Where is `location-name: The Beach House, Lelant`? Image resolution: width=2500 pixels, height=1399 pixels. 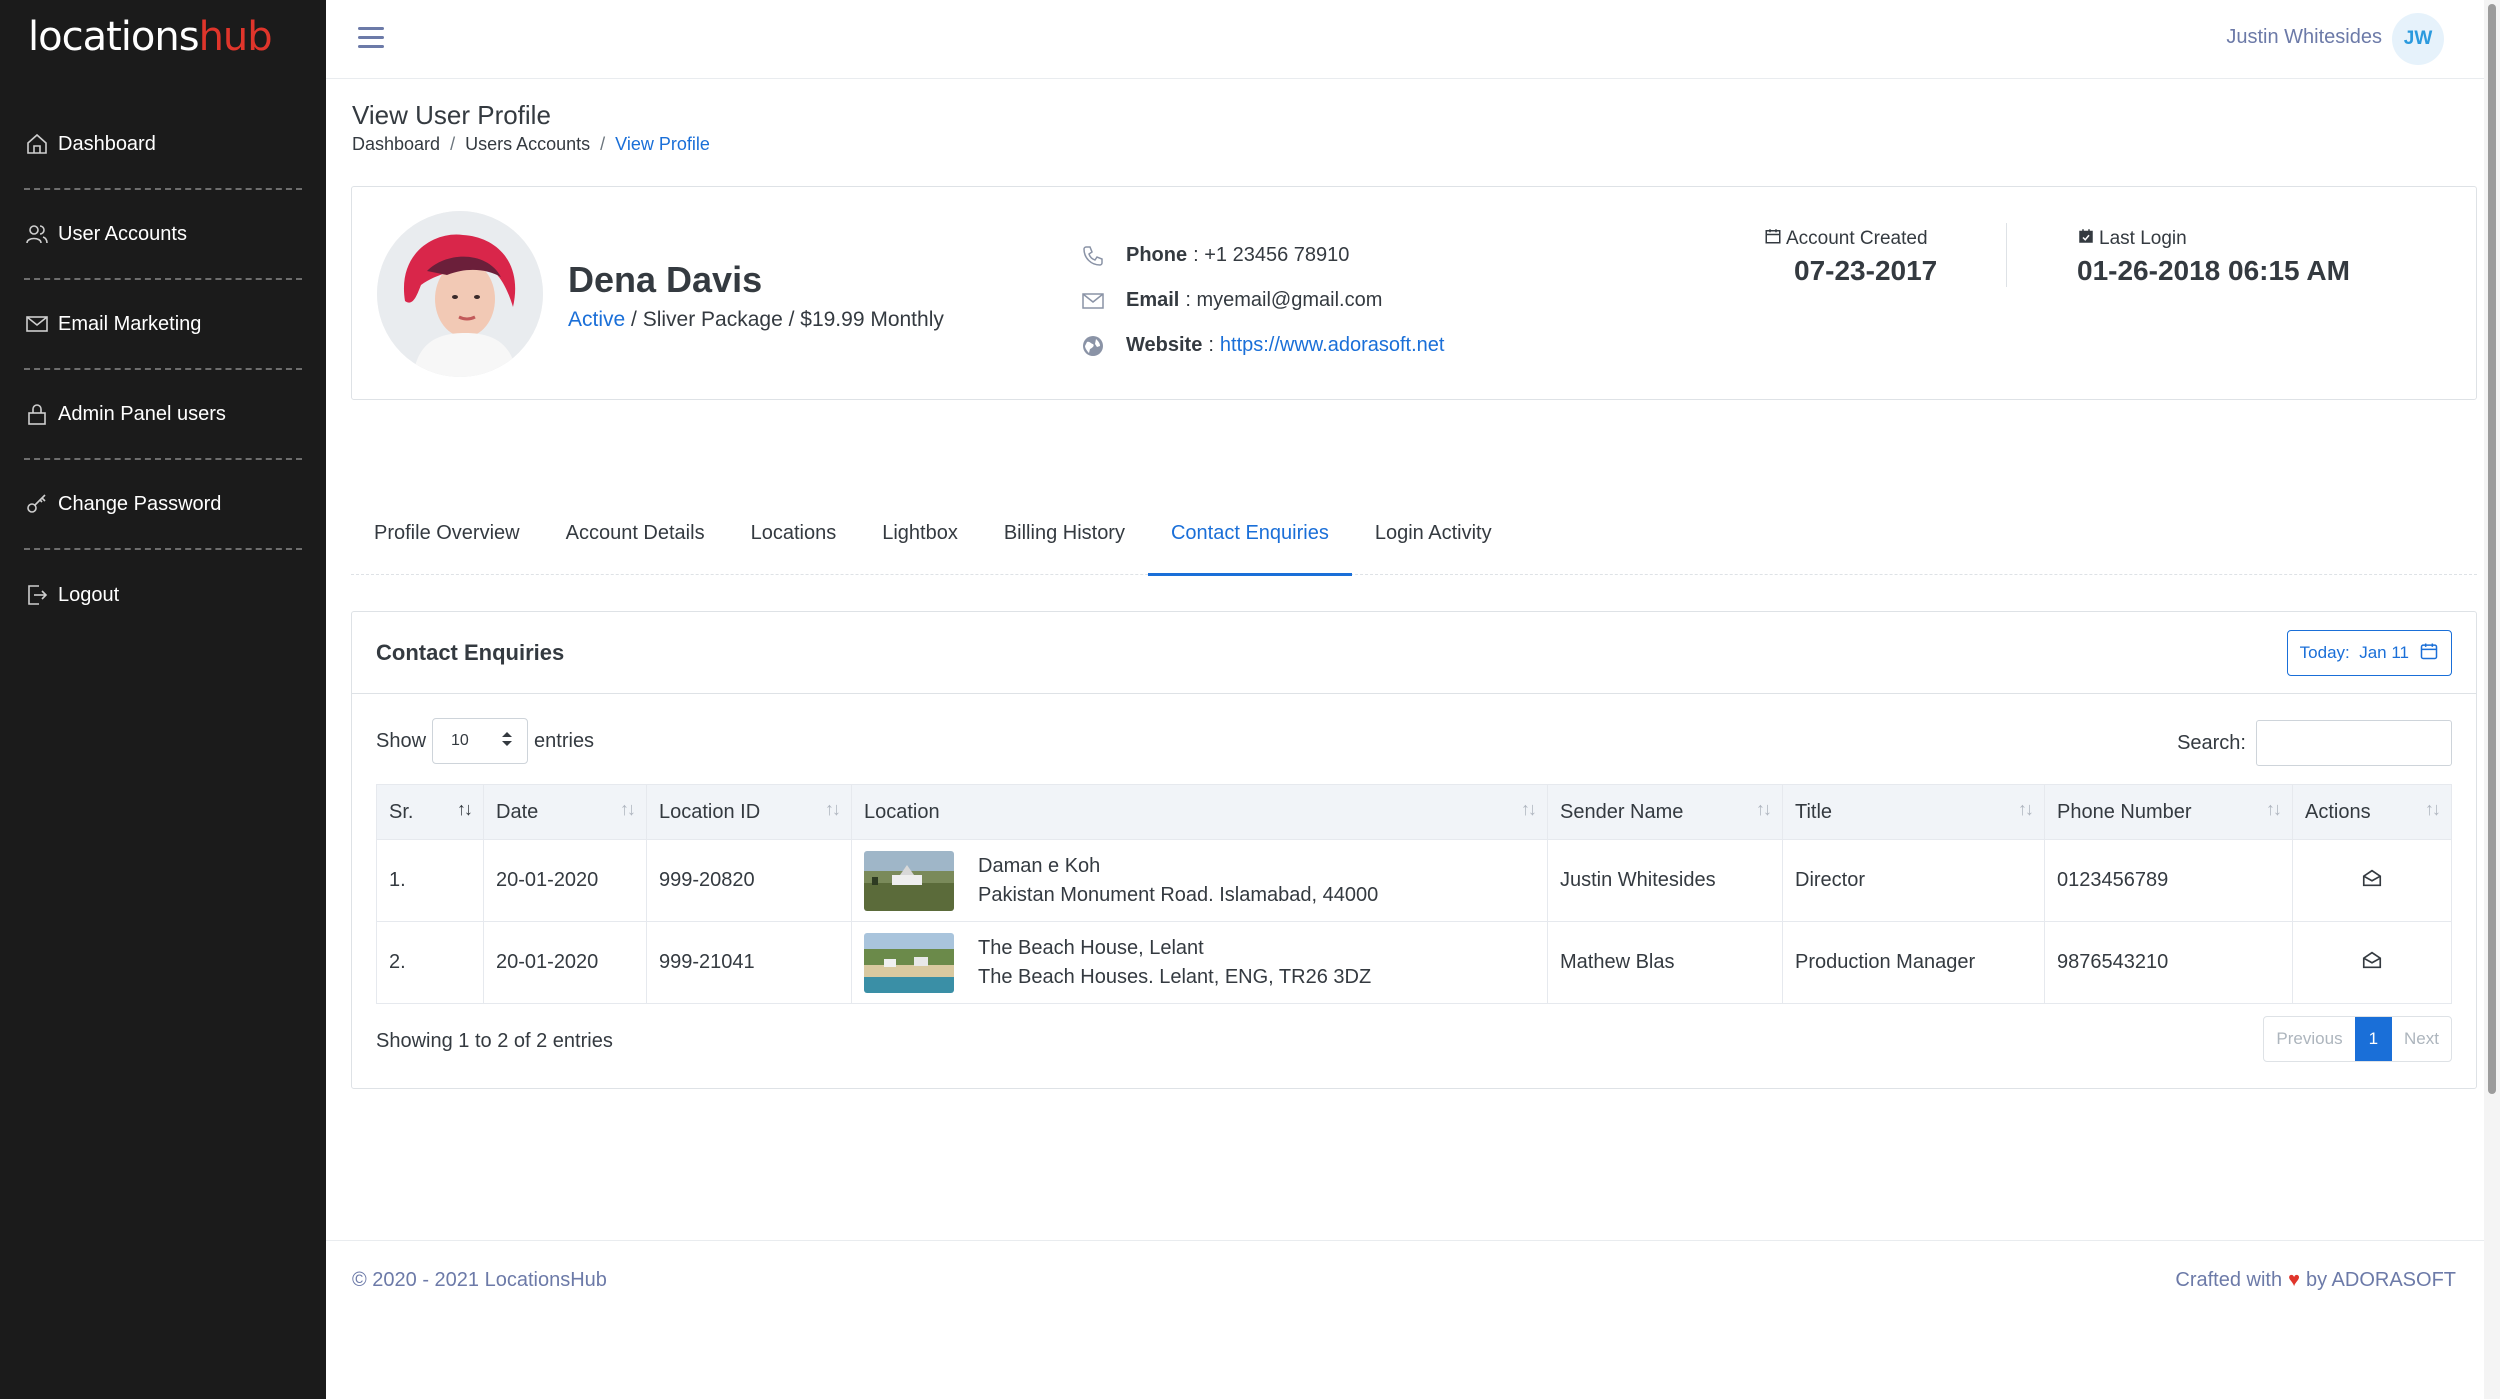
location-name: The Beach House, Lelant is located at coordinates (1091, 947).